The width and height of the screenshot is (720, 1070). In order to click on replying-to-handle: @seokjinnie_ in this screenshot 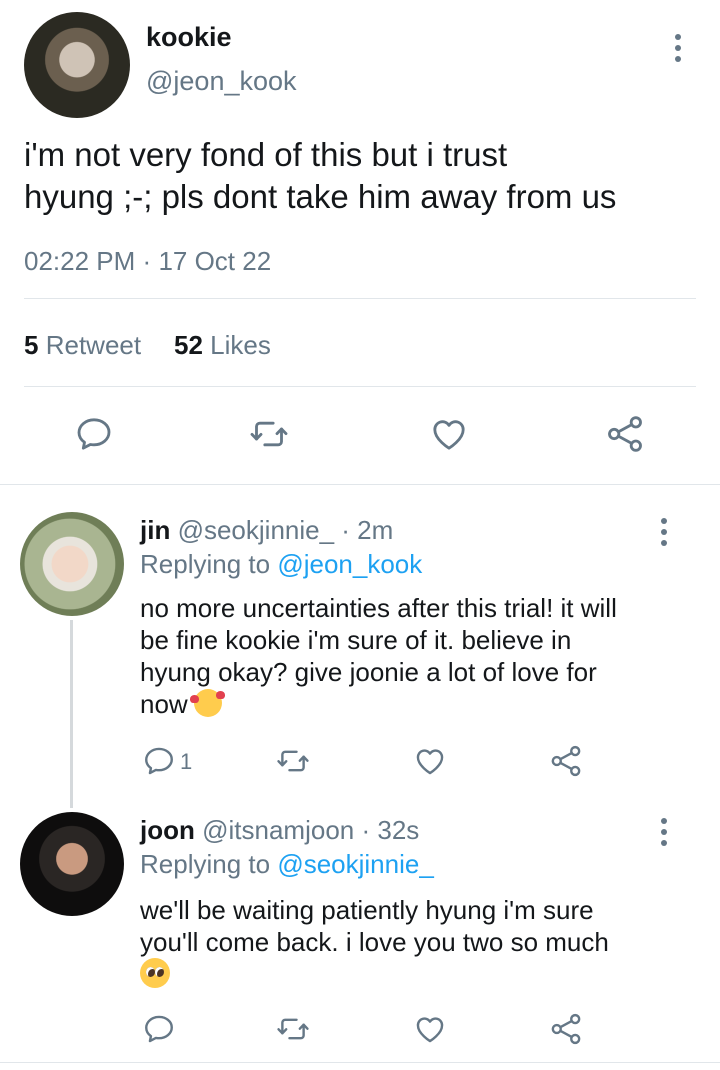, I will do `click(355, 864)`.